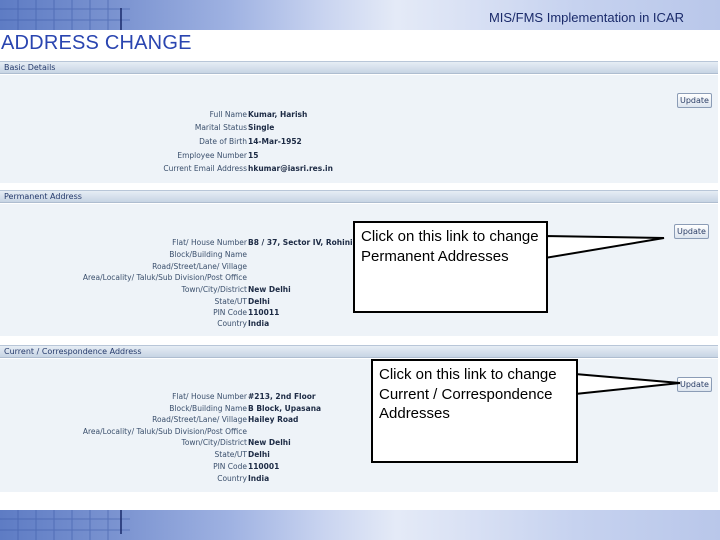  I want to click on banner-grid-decoration, so click(65, 525).